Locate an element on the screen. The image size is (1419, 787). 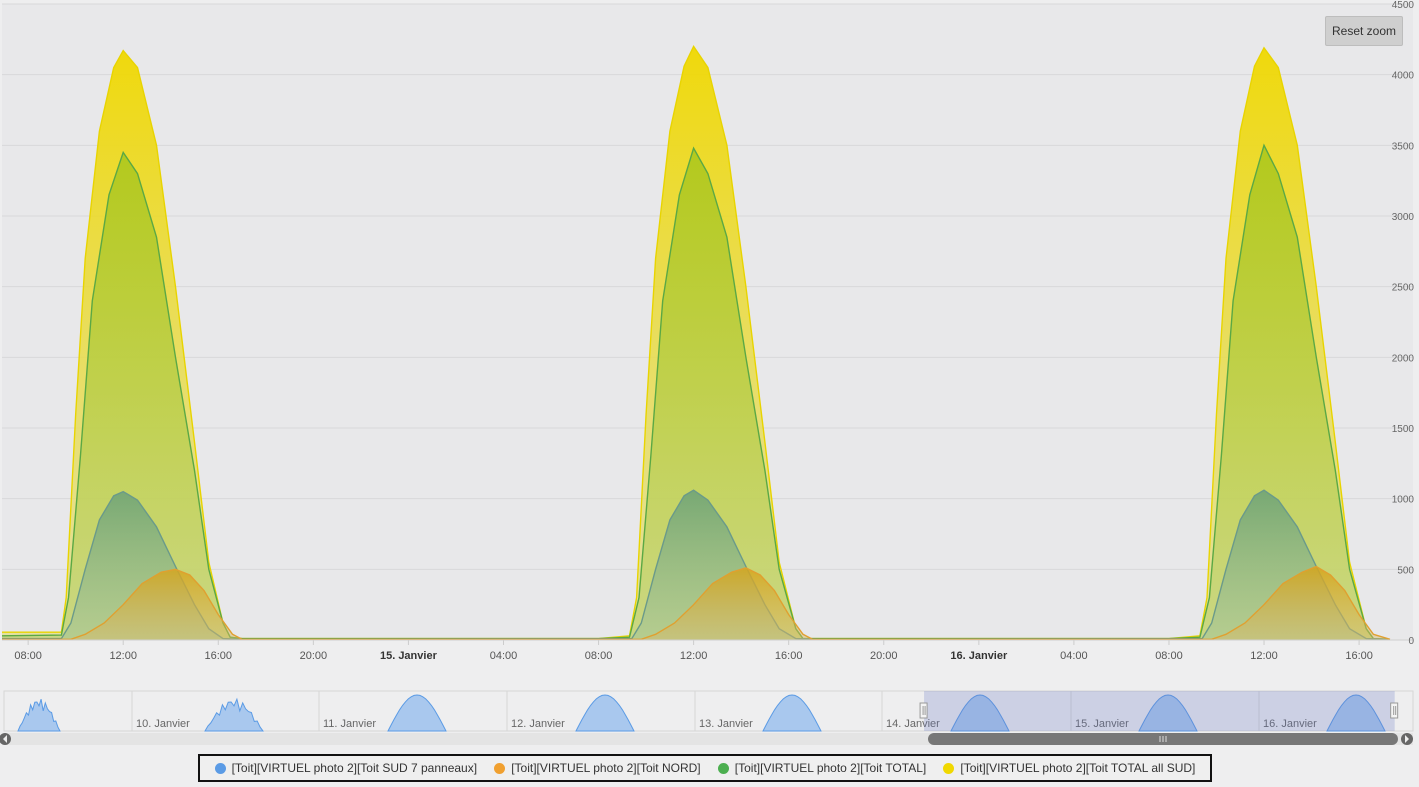
navigator-label: 12. Janvier is located at coordinates (538, 724).